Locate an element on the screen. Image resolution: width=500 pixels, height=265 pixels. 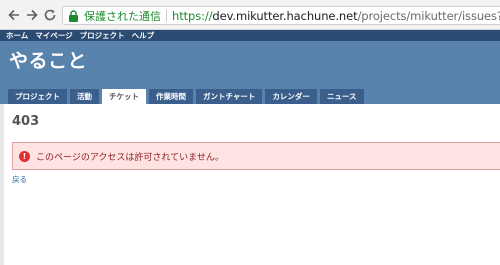
project-title: やること is located at coordinates (48, 61).